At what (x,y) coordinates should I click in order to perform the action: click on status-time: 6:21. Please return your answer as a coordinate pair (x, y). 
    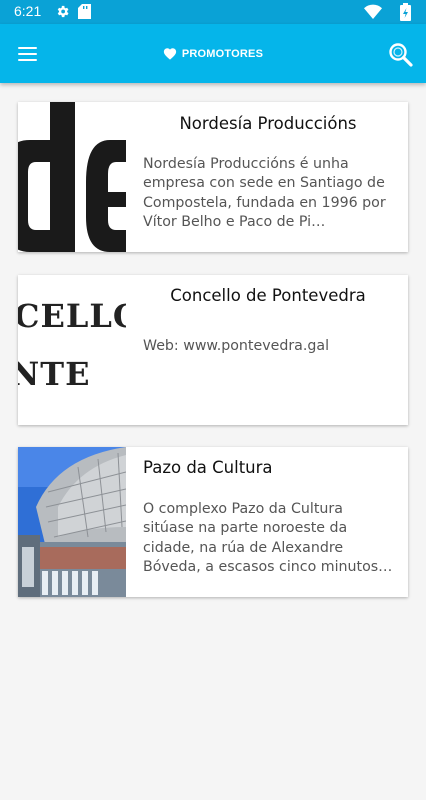
    Looking at the image, I should click on (28, 11).